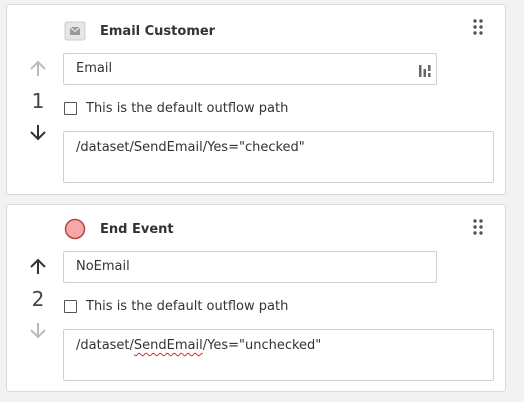 The width and height of the screenshot is (524, 402). Describe the element at coordinates (190, 147) in the screenshot. I see `condition-text: /dataset/SendEmail/Yes="checked"` at that location.